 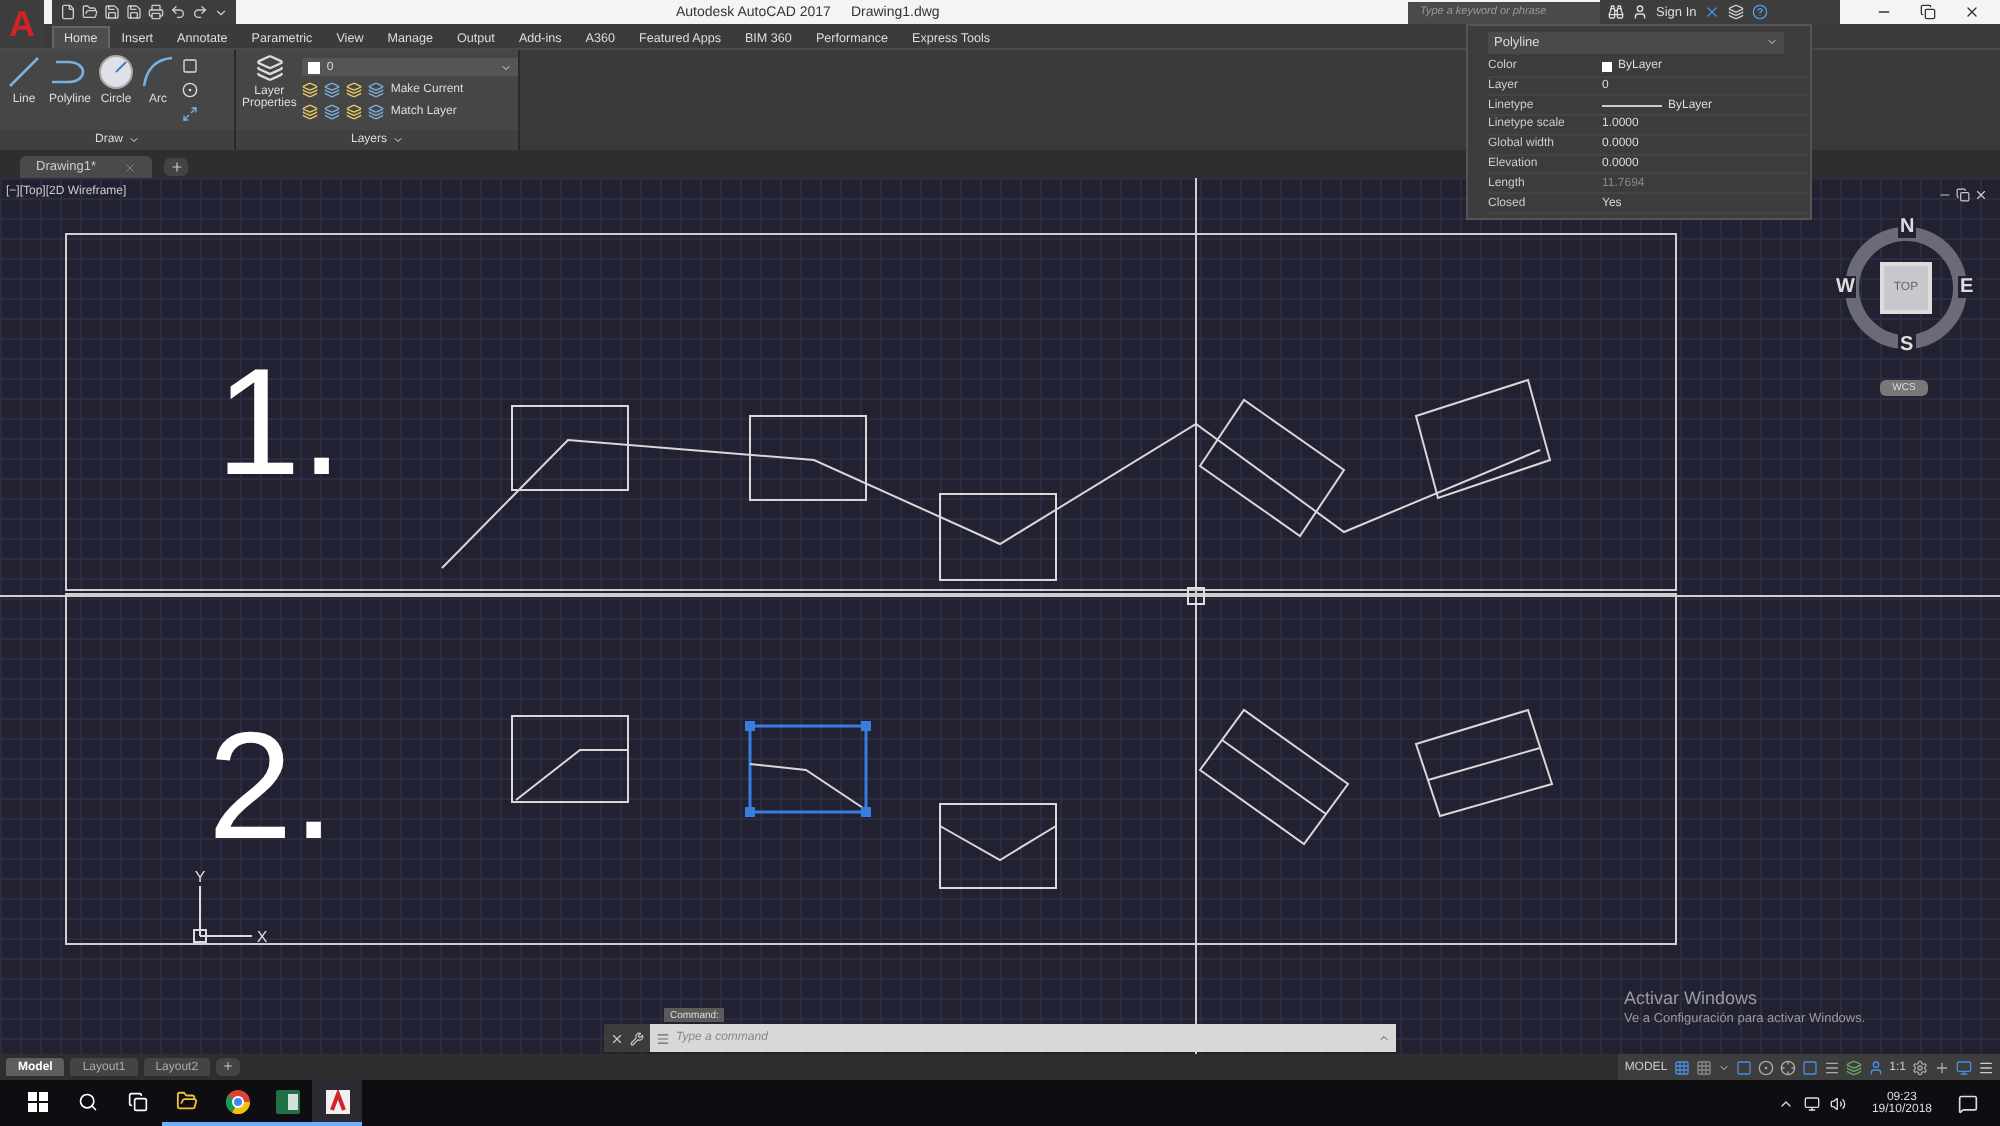 I want to click on ortho-icon, so click(x=1743, y=1067).